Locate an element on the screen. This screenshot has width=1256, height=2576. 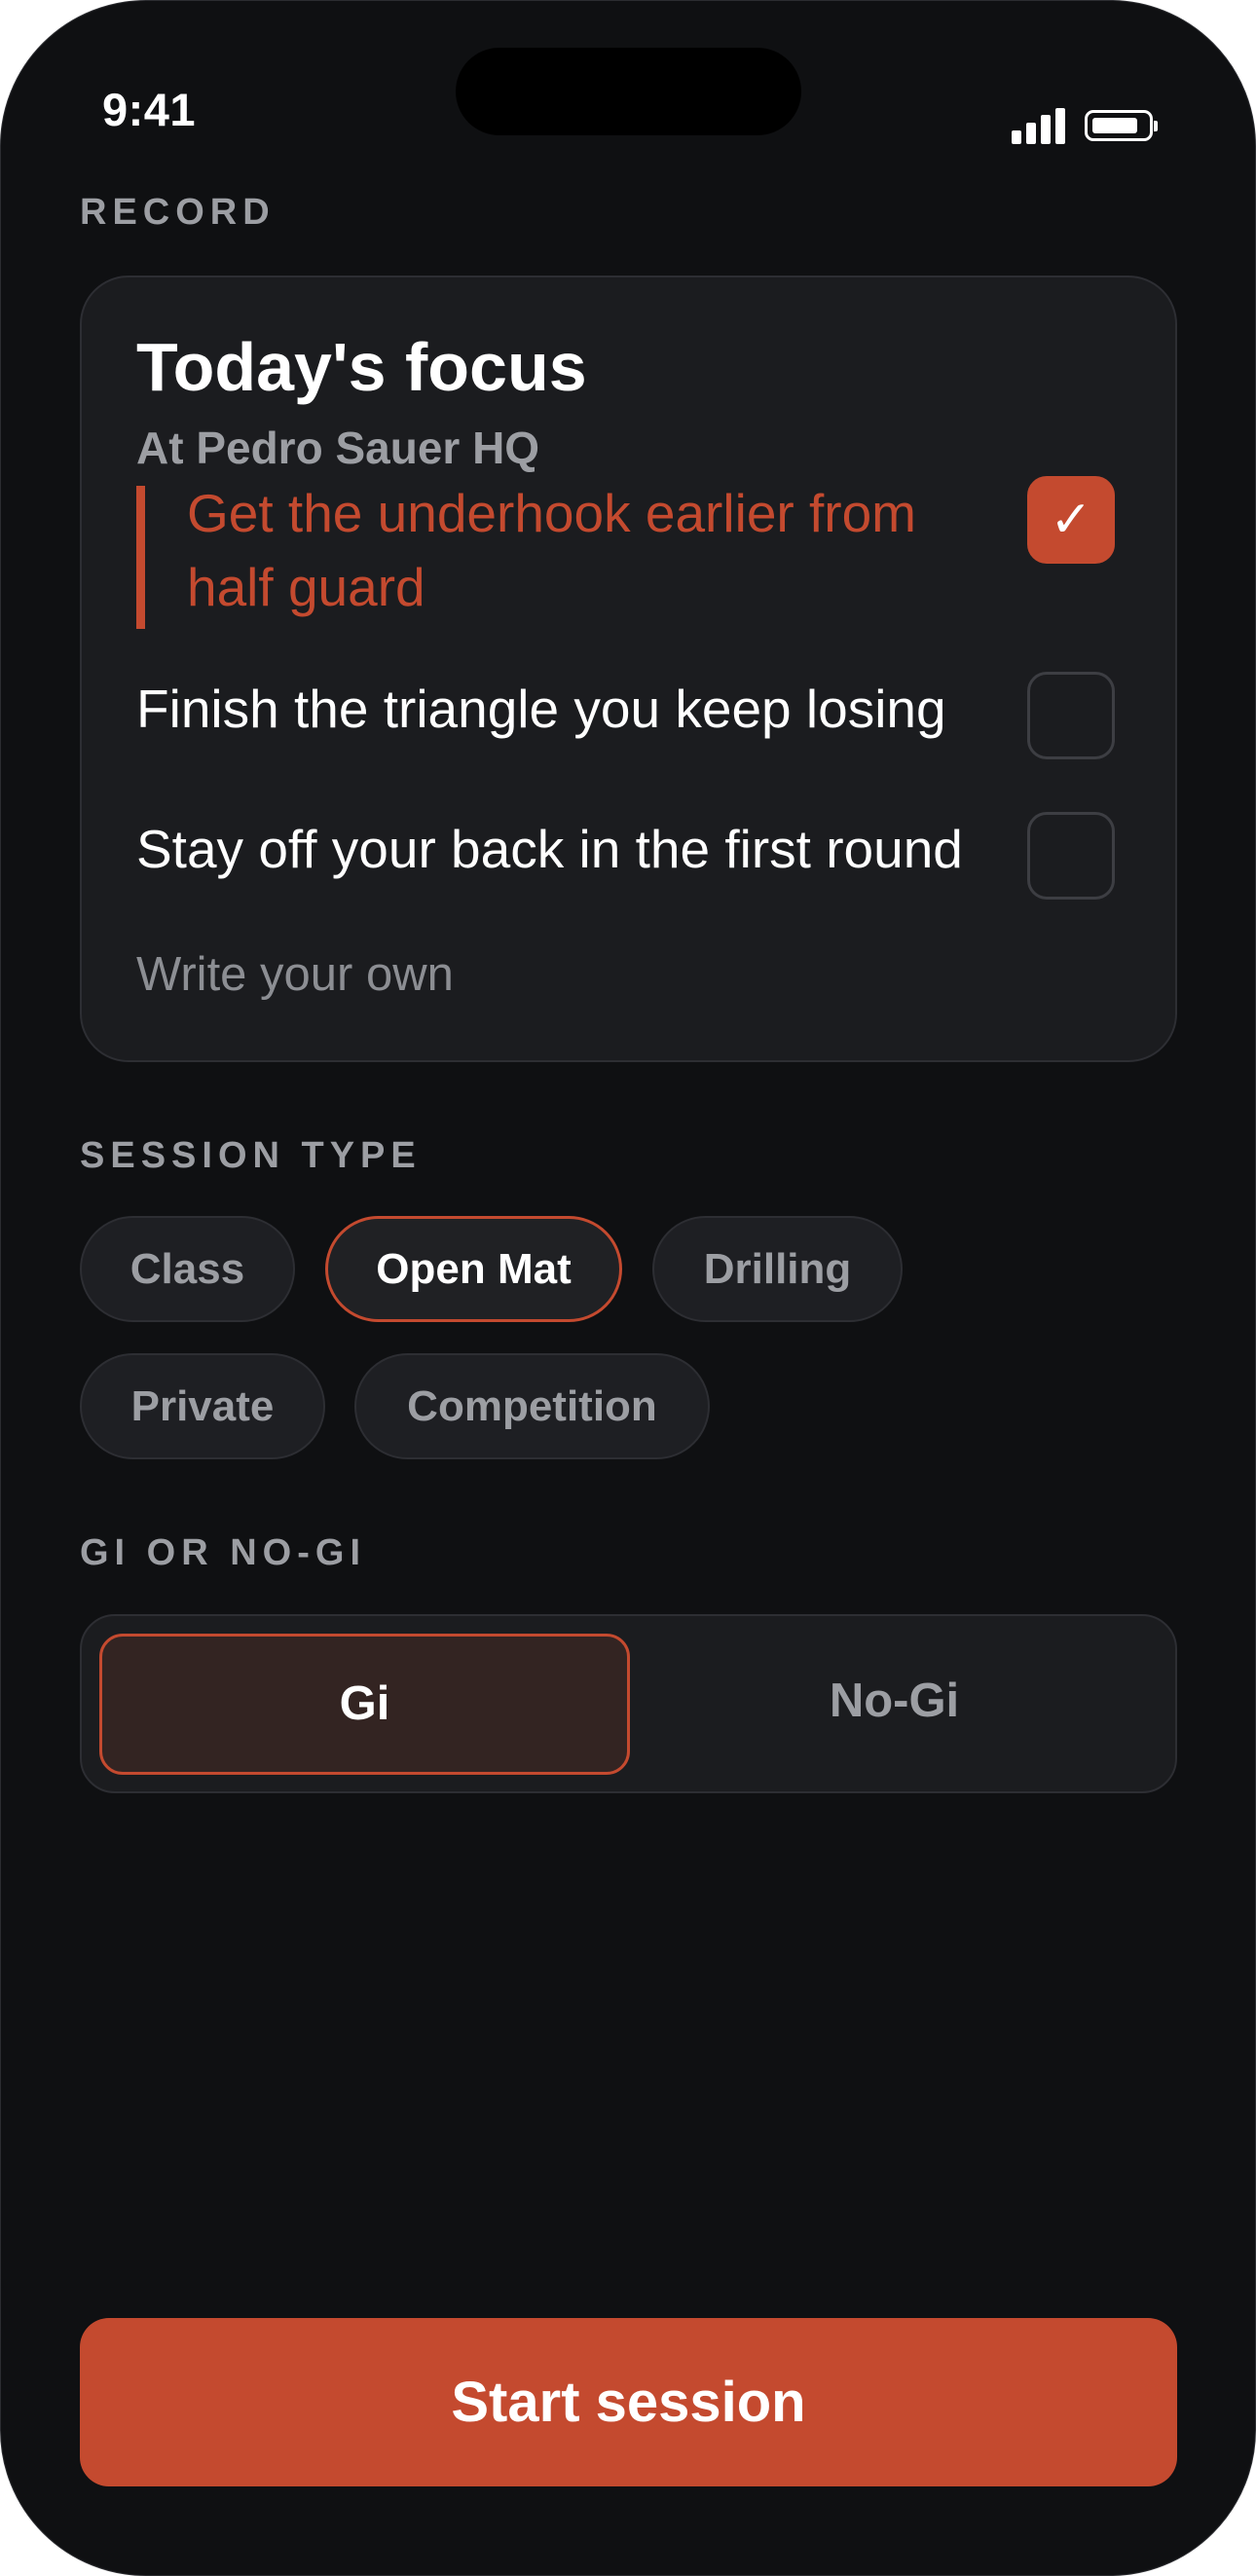
session-type-chip-private: Private is located at coordinates (202, 1406).